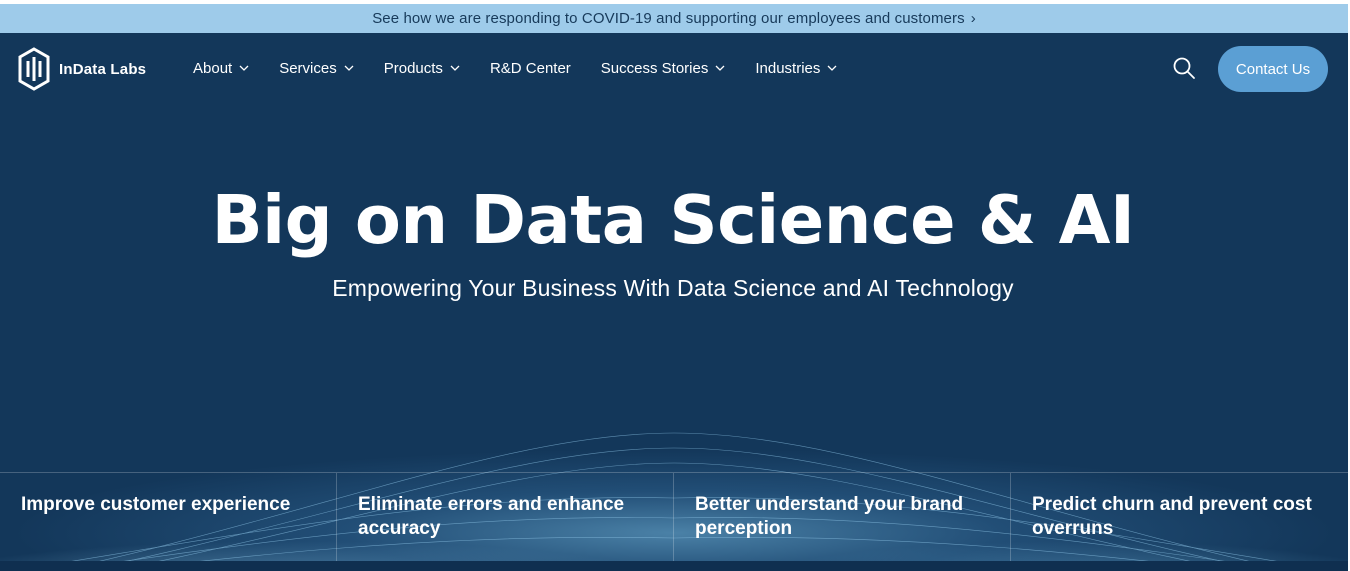  I want to click on brand-name: InData Labs, so click(103, 69).